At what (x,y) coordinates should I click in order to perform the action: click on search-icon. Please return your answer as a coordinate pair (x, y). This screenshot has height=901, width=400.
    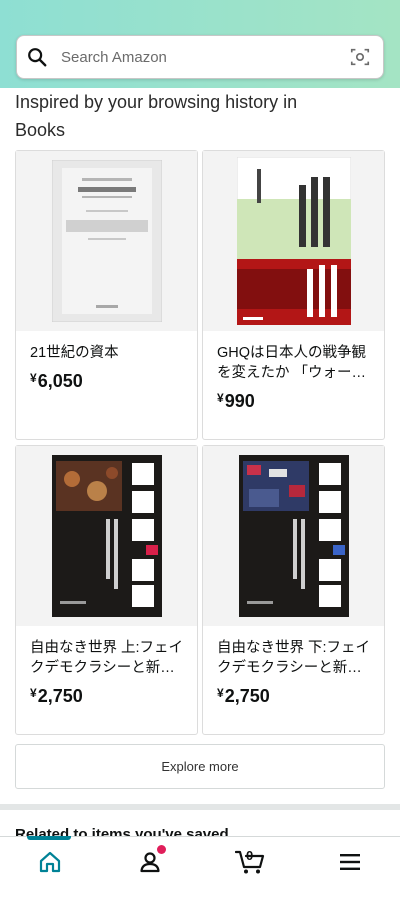
    Looking at the image, I should click on (37, 57).